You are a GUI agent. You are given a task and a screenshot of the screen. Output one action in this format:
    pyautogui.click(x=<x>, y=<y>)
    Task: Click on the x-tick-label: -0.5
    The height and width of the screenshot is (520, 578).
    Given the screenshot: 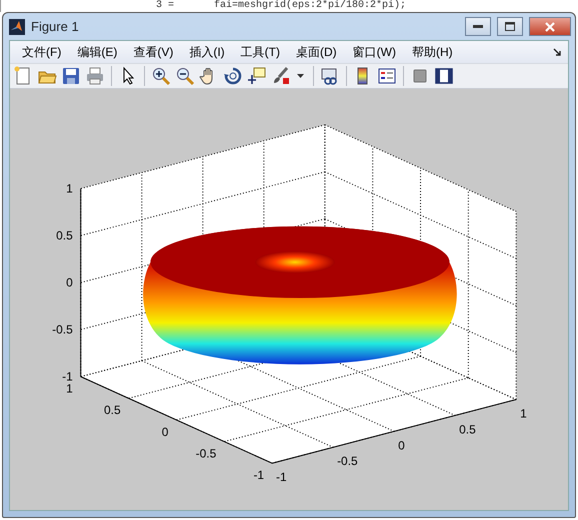 What is the action you would take?
    pyautogui.click(x=347, y=461)
    